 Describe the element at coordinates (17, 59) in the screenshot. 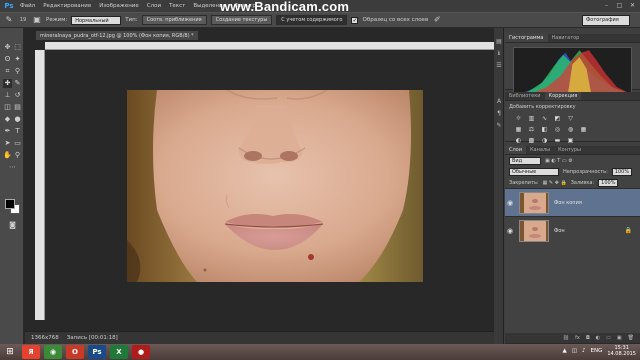

I see `quick-select-tool-icon: ✦` at that location.